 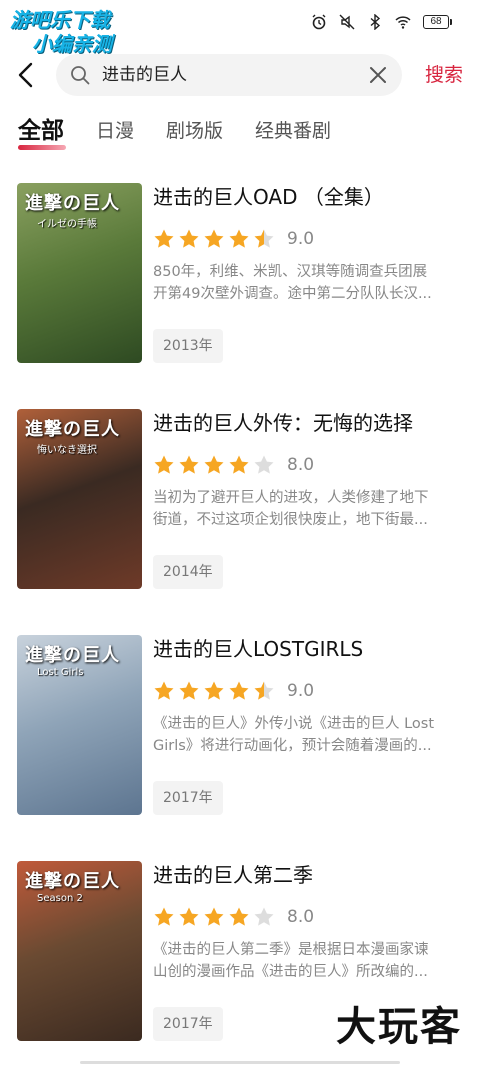 I want to click on poster-image: 進撃の巨人 Season 2, so click(x=79, y=951).